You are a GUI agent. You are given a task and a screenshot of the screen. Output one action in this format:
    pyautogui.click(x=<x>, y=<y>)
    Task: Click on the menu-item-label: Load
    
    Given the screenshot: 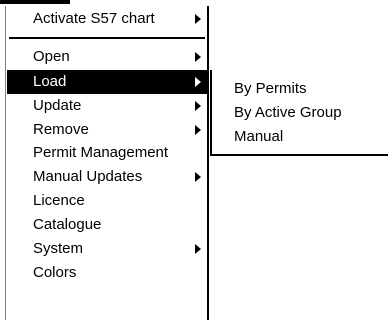 What is the action you would take?
    pyautogui.click(x=50, y=81)
    